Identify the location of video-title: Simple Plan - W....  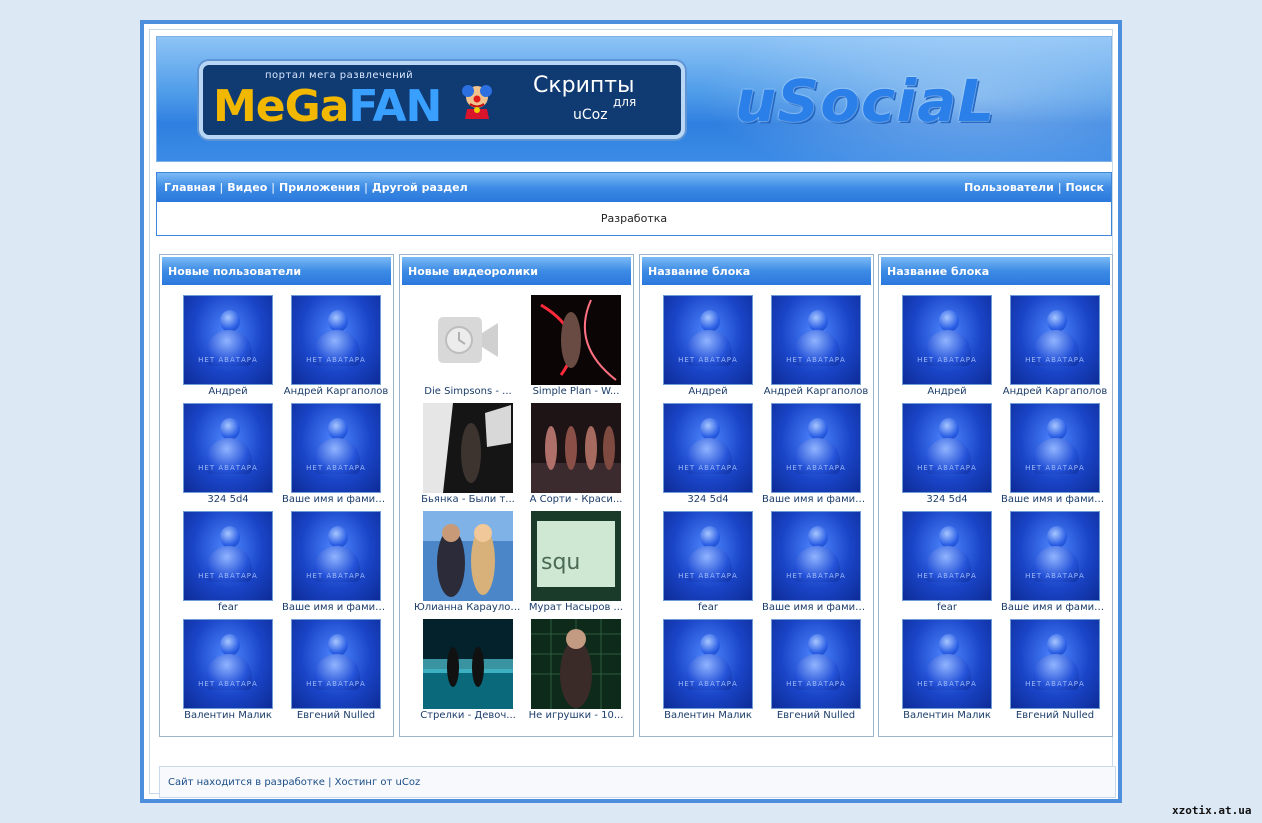
(576, 391).